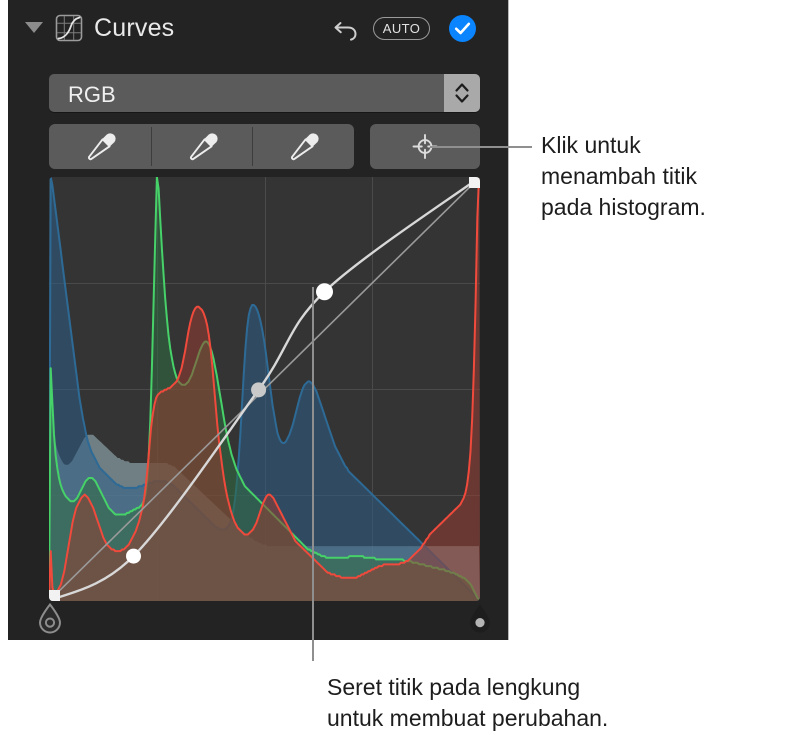 The image size is (803, 745). Describe the element at coordinates (313, 474) in the screenshot. I see `callout-leader-line-curve-point` at that location.